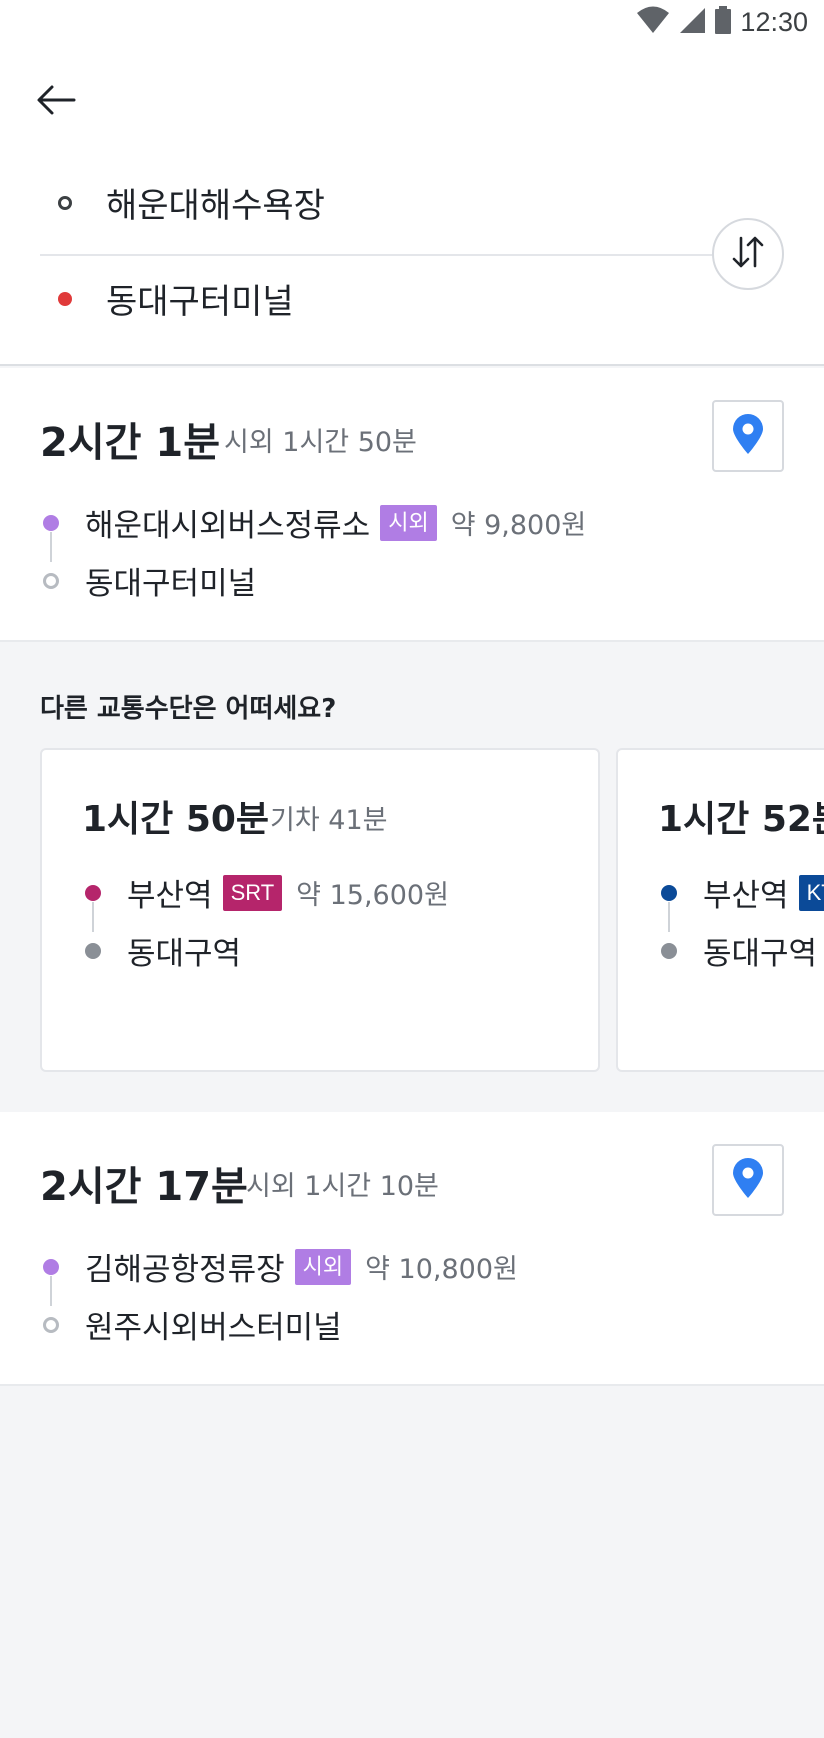 The height and width of the screenshot is (1738, 824). What do you see at coordinates (144, 1187) in the screenshot?
I see `route-duration: 2시간 17분` at bounding box center [144, 1187].